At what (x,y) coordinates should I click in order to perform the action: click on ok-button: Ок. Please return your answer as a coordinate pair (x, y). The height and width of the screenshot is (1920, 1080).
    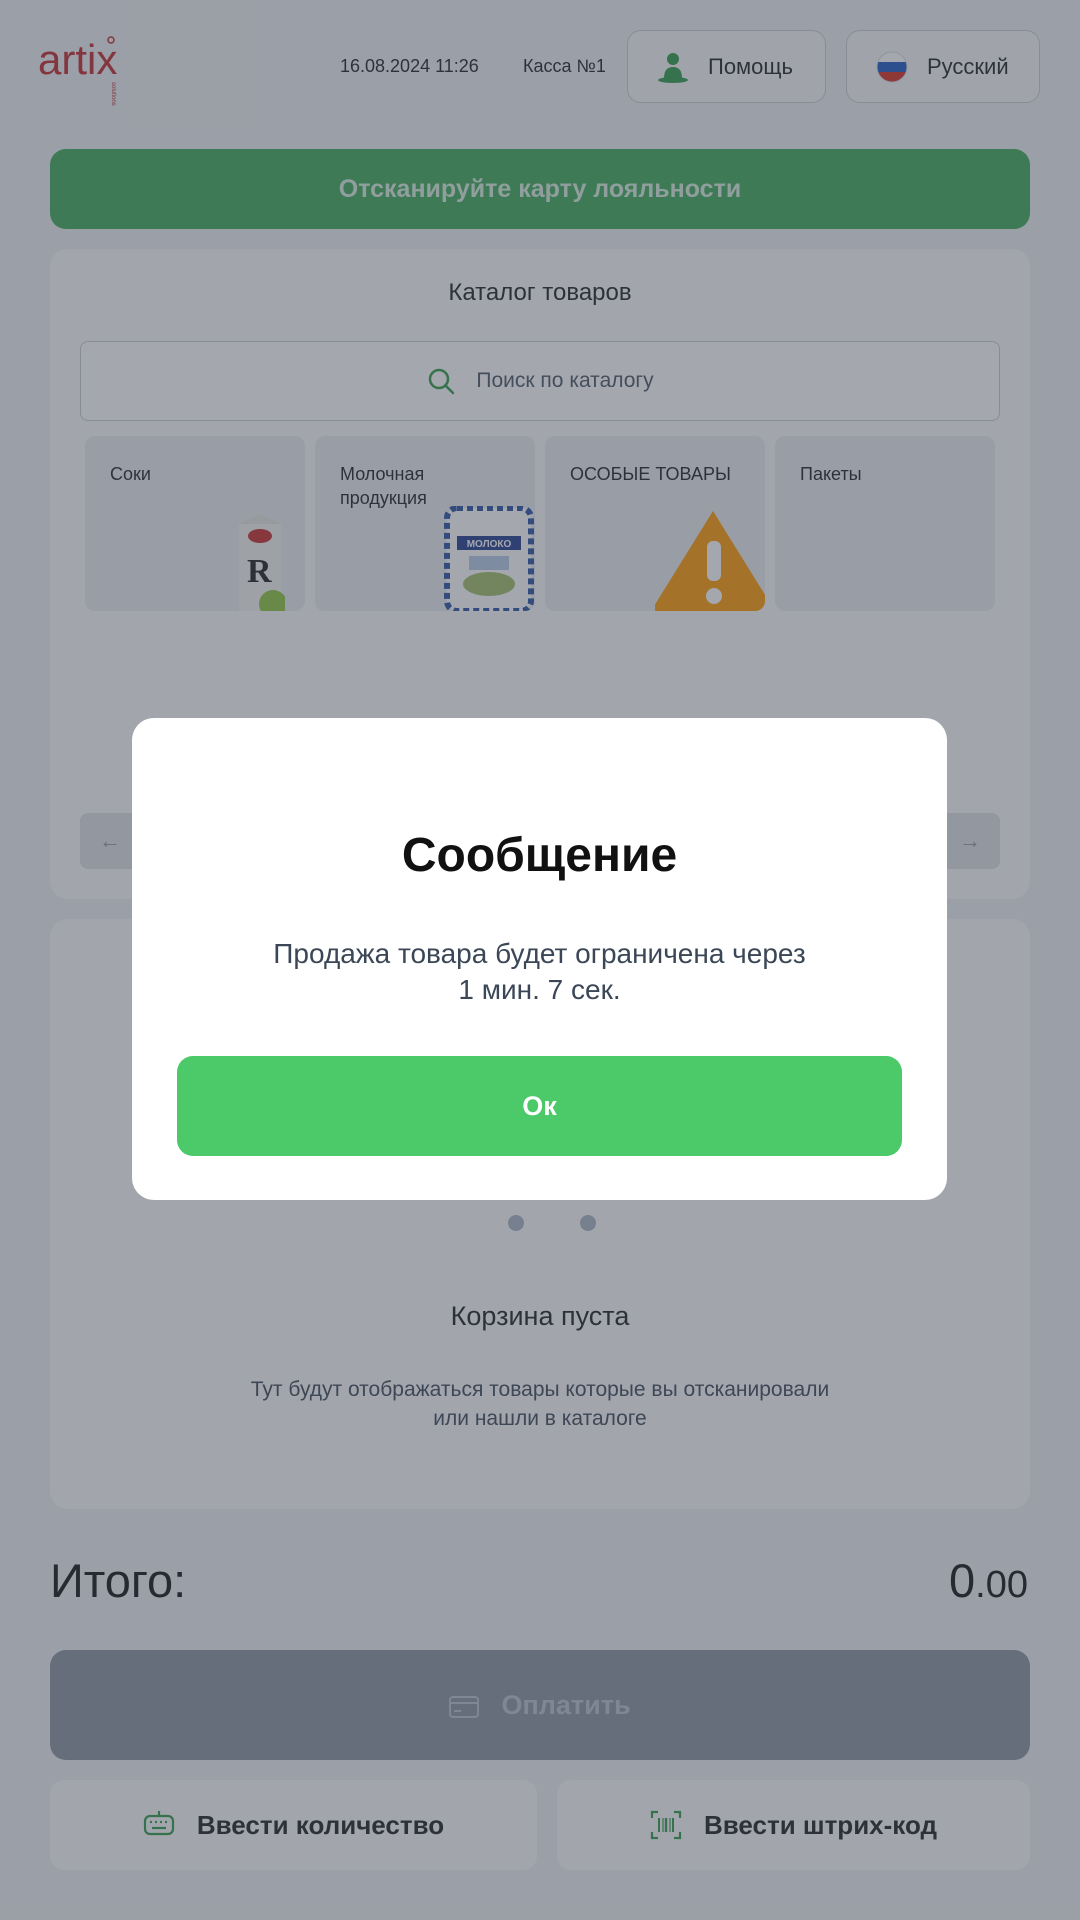
    Looking at the image, I should click on (539, 1106).